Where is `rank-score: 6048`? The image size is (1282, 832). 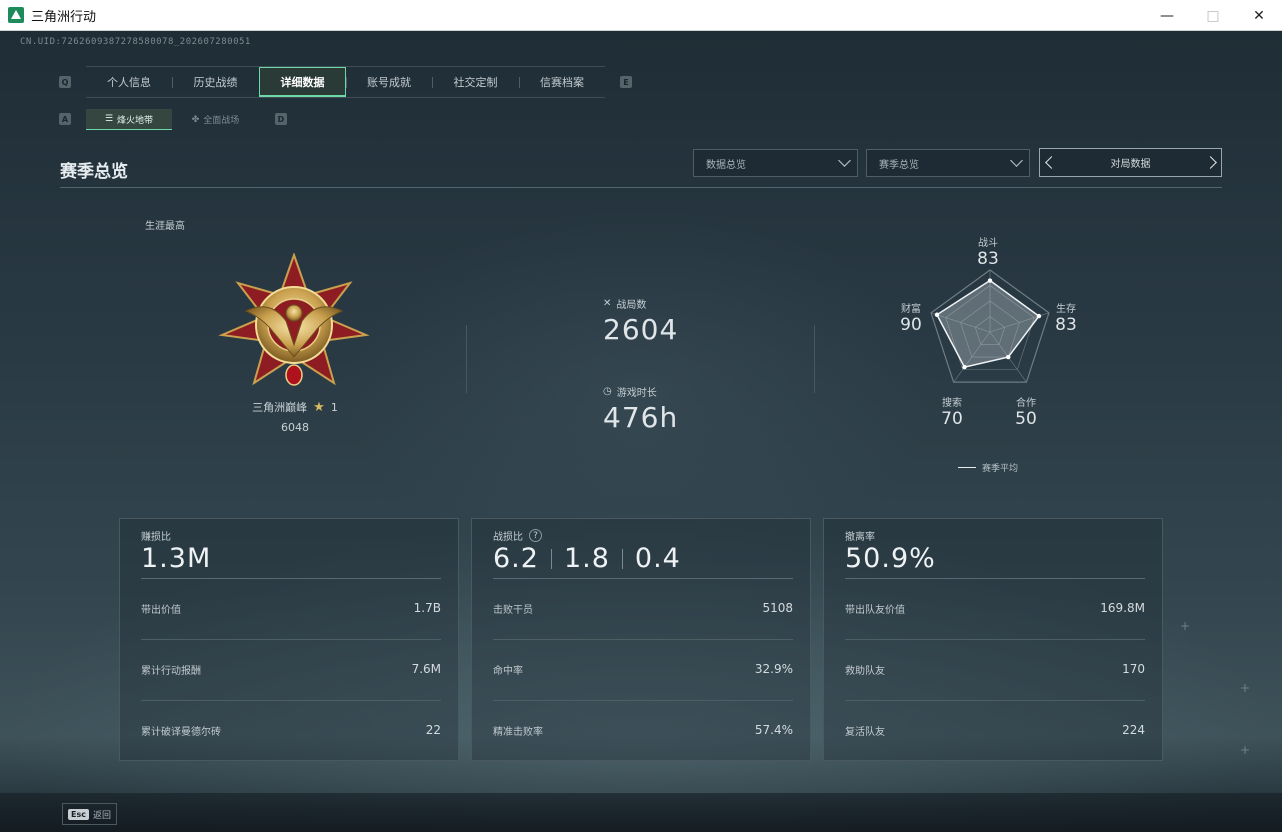
rank-score: 6048 is located at coordinates (295, 427).